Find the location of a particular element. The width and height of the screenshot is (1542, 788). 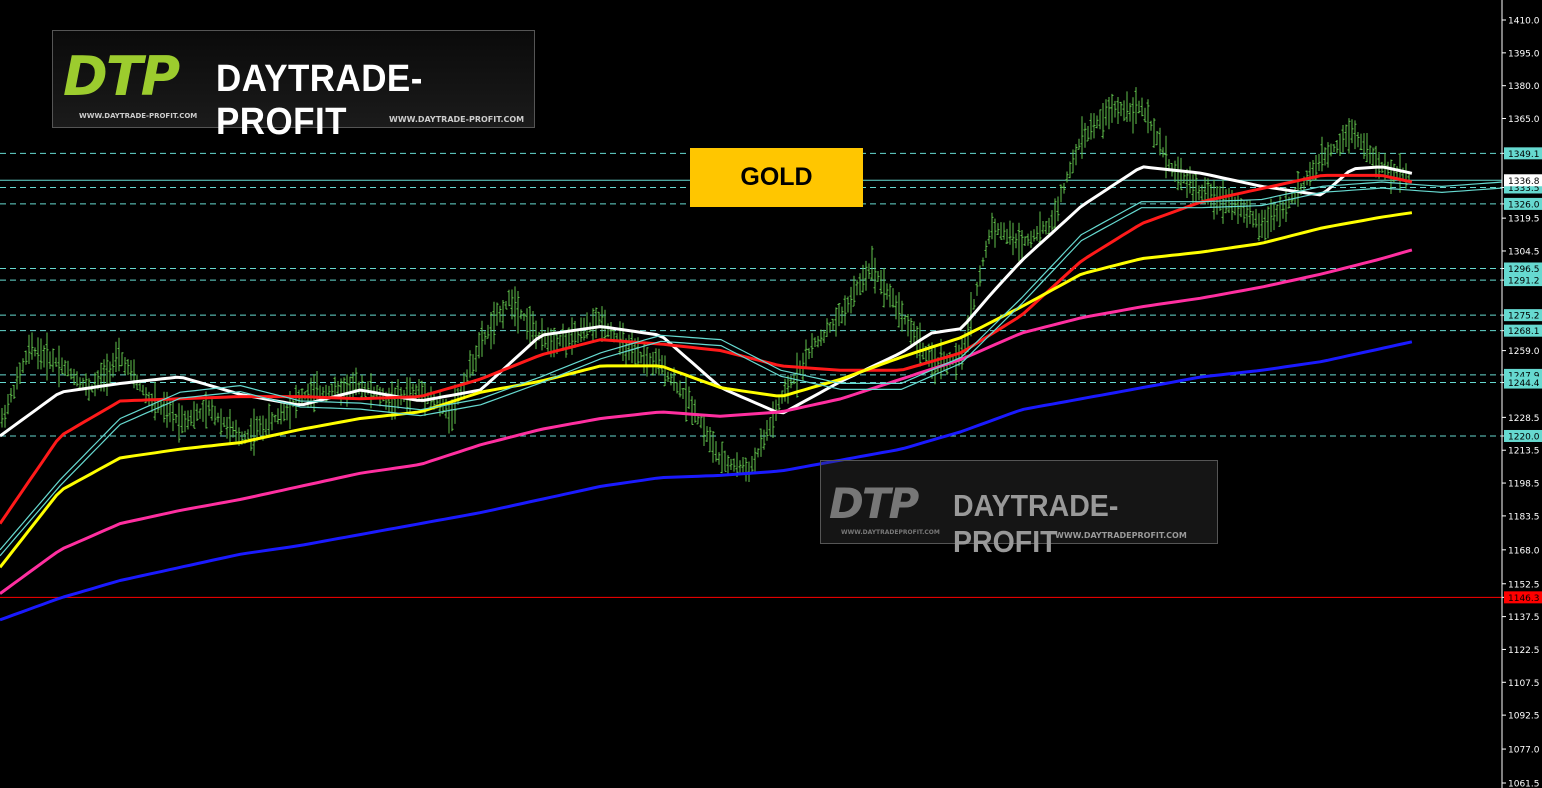

logo-mark: DTP is located at coordinates (121, 76).